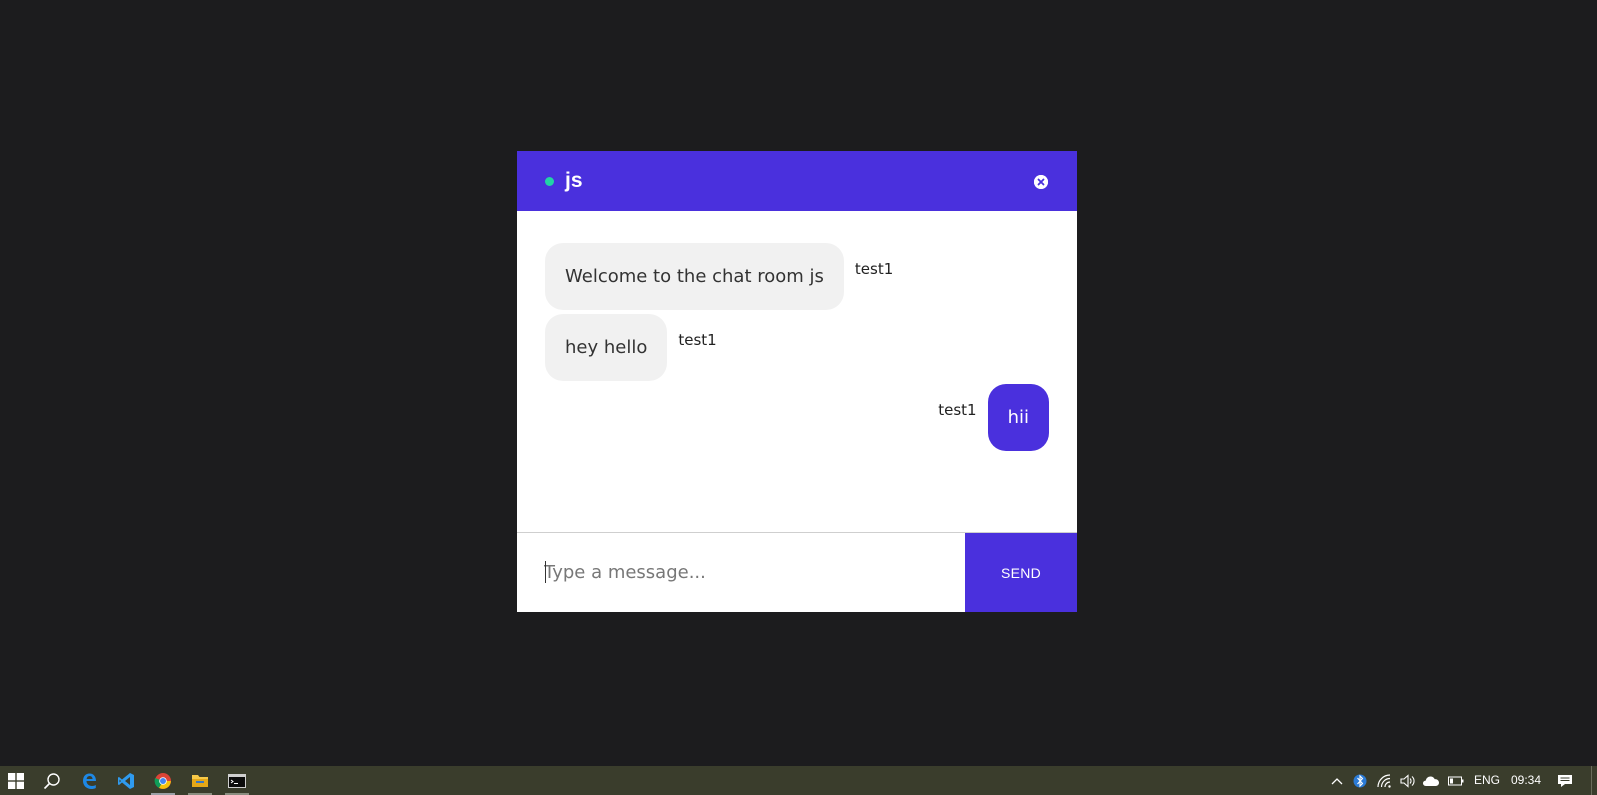  What do you see at coordinates (741, 572) in the screenshot?
I see `message-input` at bounding box center [741, 572].